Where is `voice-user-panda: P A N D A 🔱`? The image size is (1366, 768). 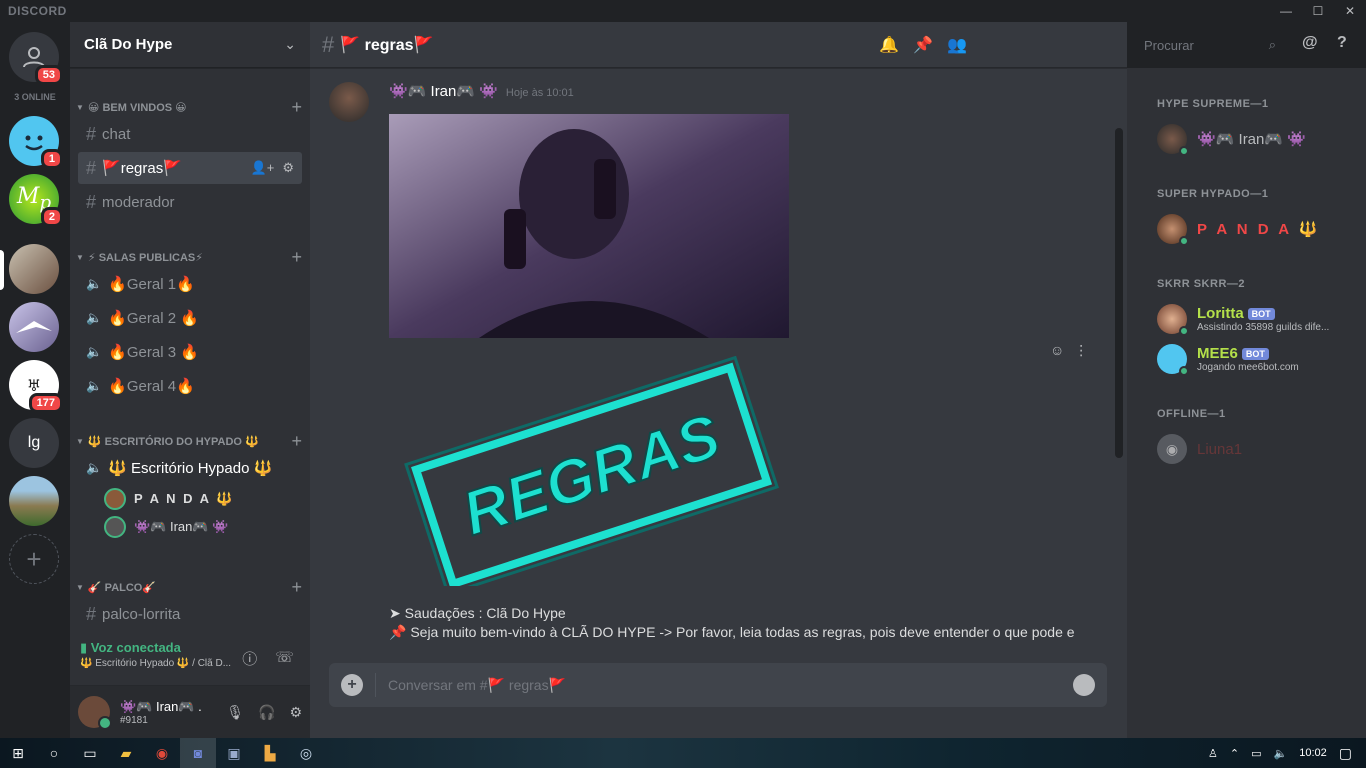
voice-user-panda: P A N D A 🔱 is located at coordinates (169, 499).